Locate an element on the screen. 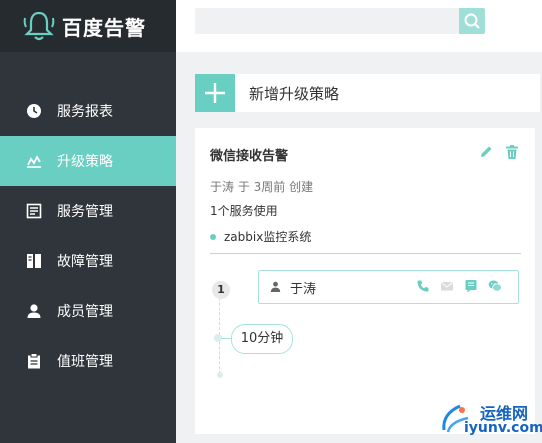 Image resolution: width=542 pixels, height=443 pixels. plus-icon is located at coordinates (215, 93).